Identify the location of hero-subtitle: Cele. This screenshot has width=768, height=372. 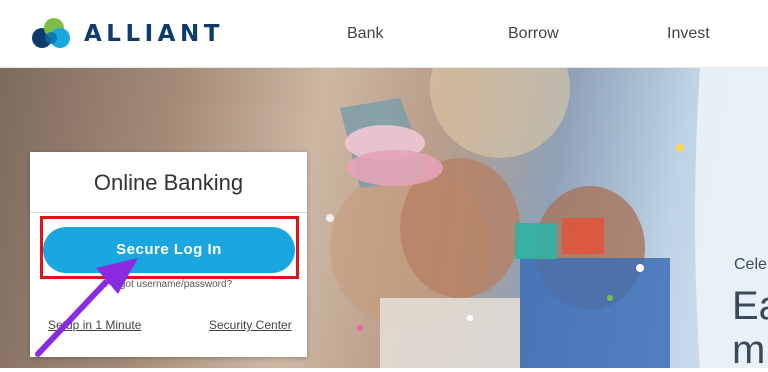
(750, 264).